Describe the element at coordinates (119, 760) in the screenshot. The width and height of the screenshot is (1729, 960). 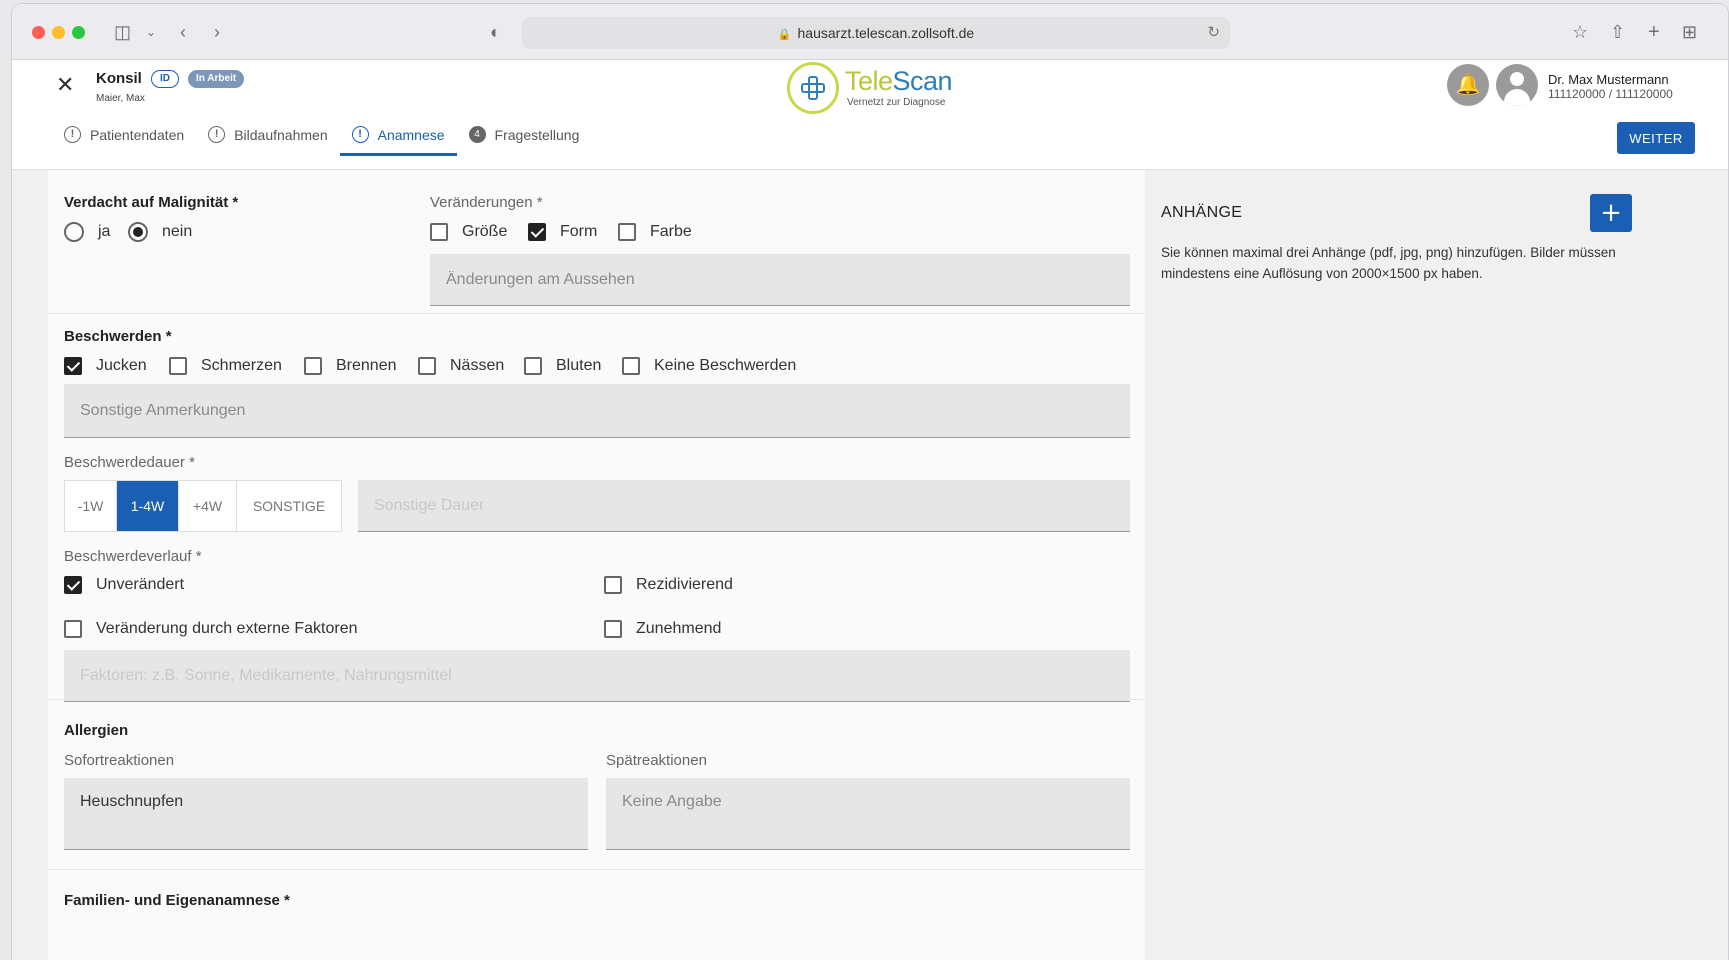
I see `immediate-reactions-label: Sofortreaktionen` at that location.